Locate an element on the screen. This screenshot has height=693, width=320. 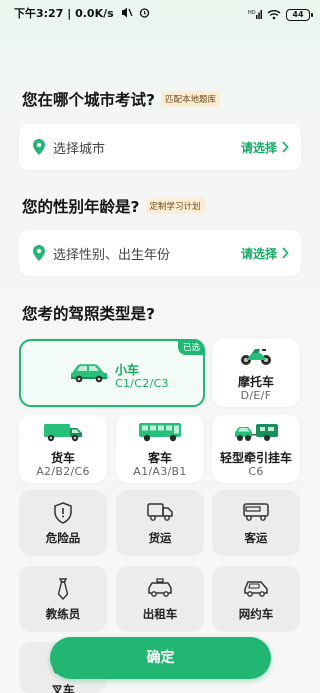
license-car-card: 已选 小车 C1/C2/C3 is located at coordinates (112, 373).